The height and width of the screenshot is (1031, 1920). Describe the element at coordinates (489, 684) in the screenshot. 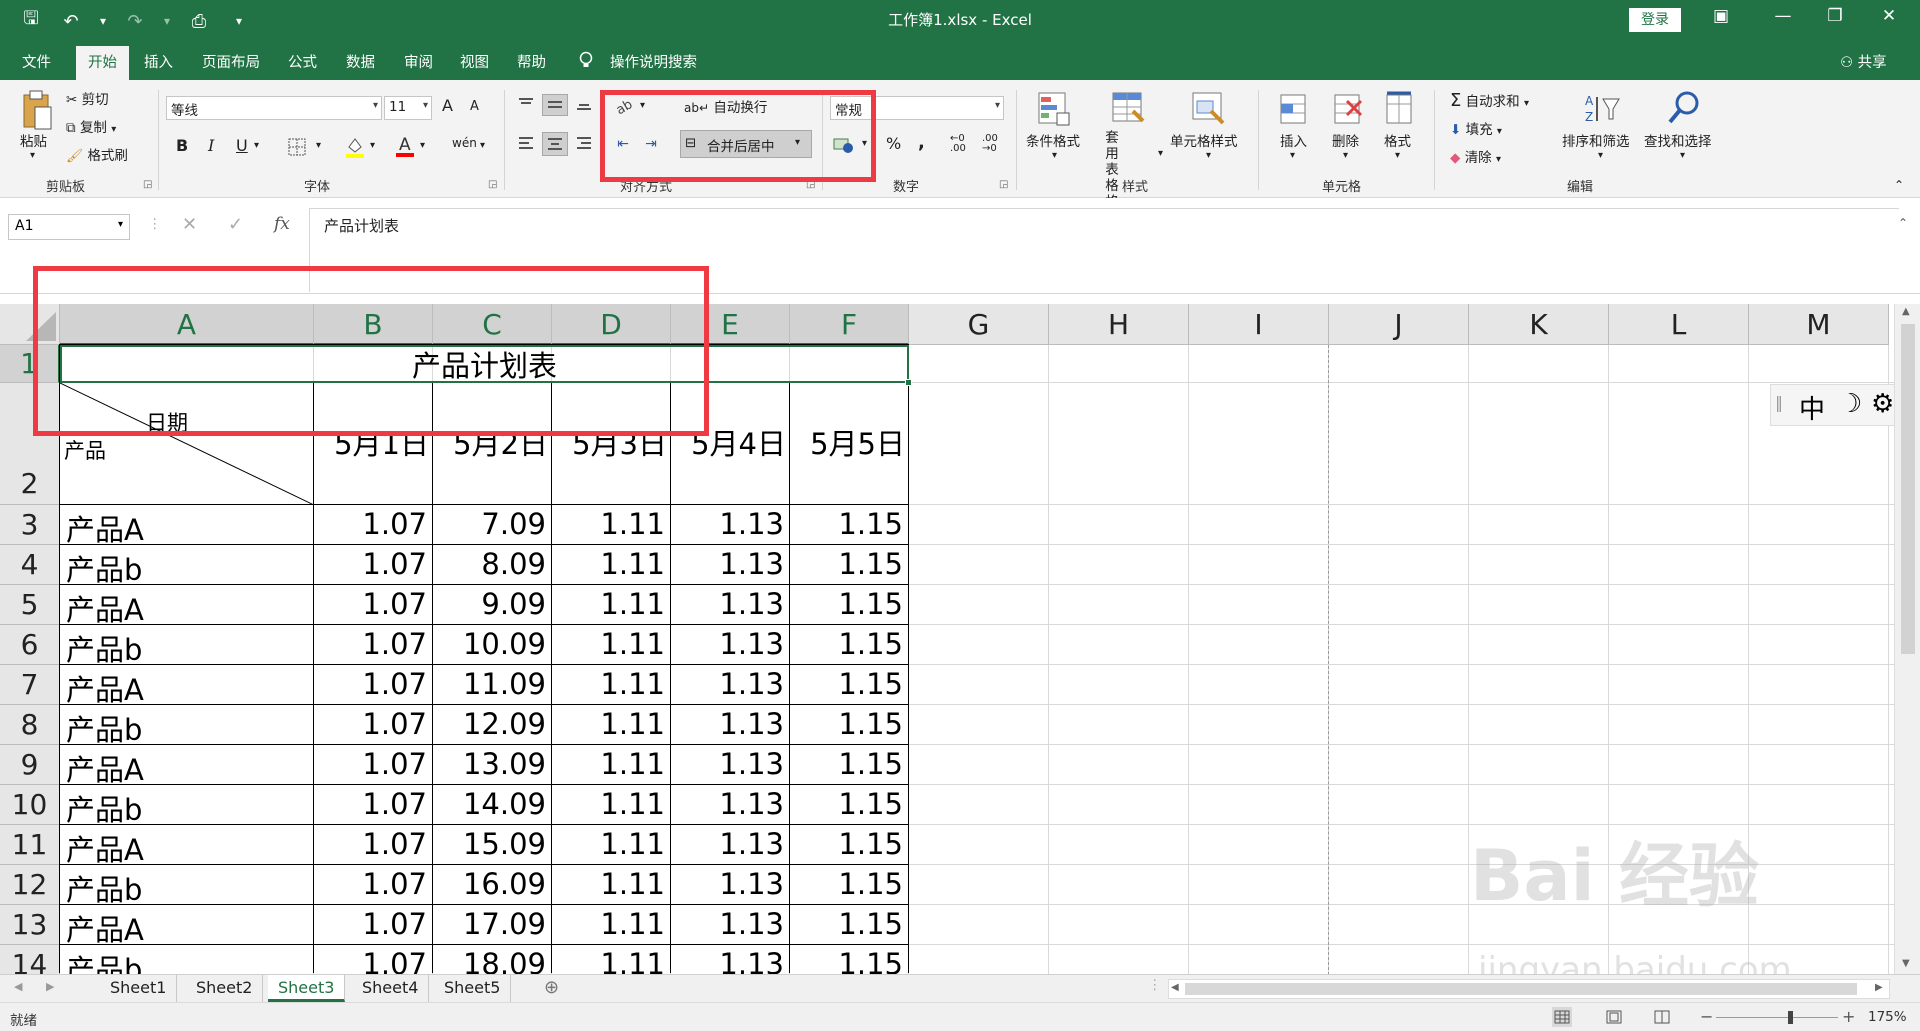

I see `value-cell: 11.09` at that location.